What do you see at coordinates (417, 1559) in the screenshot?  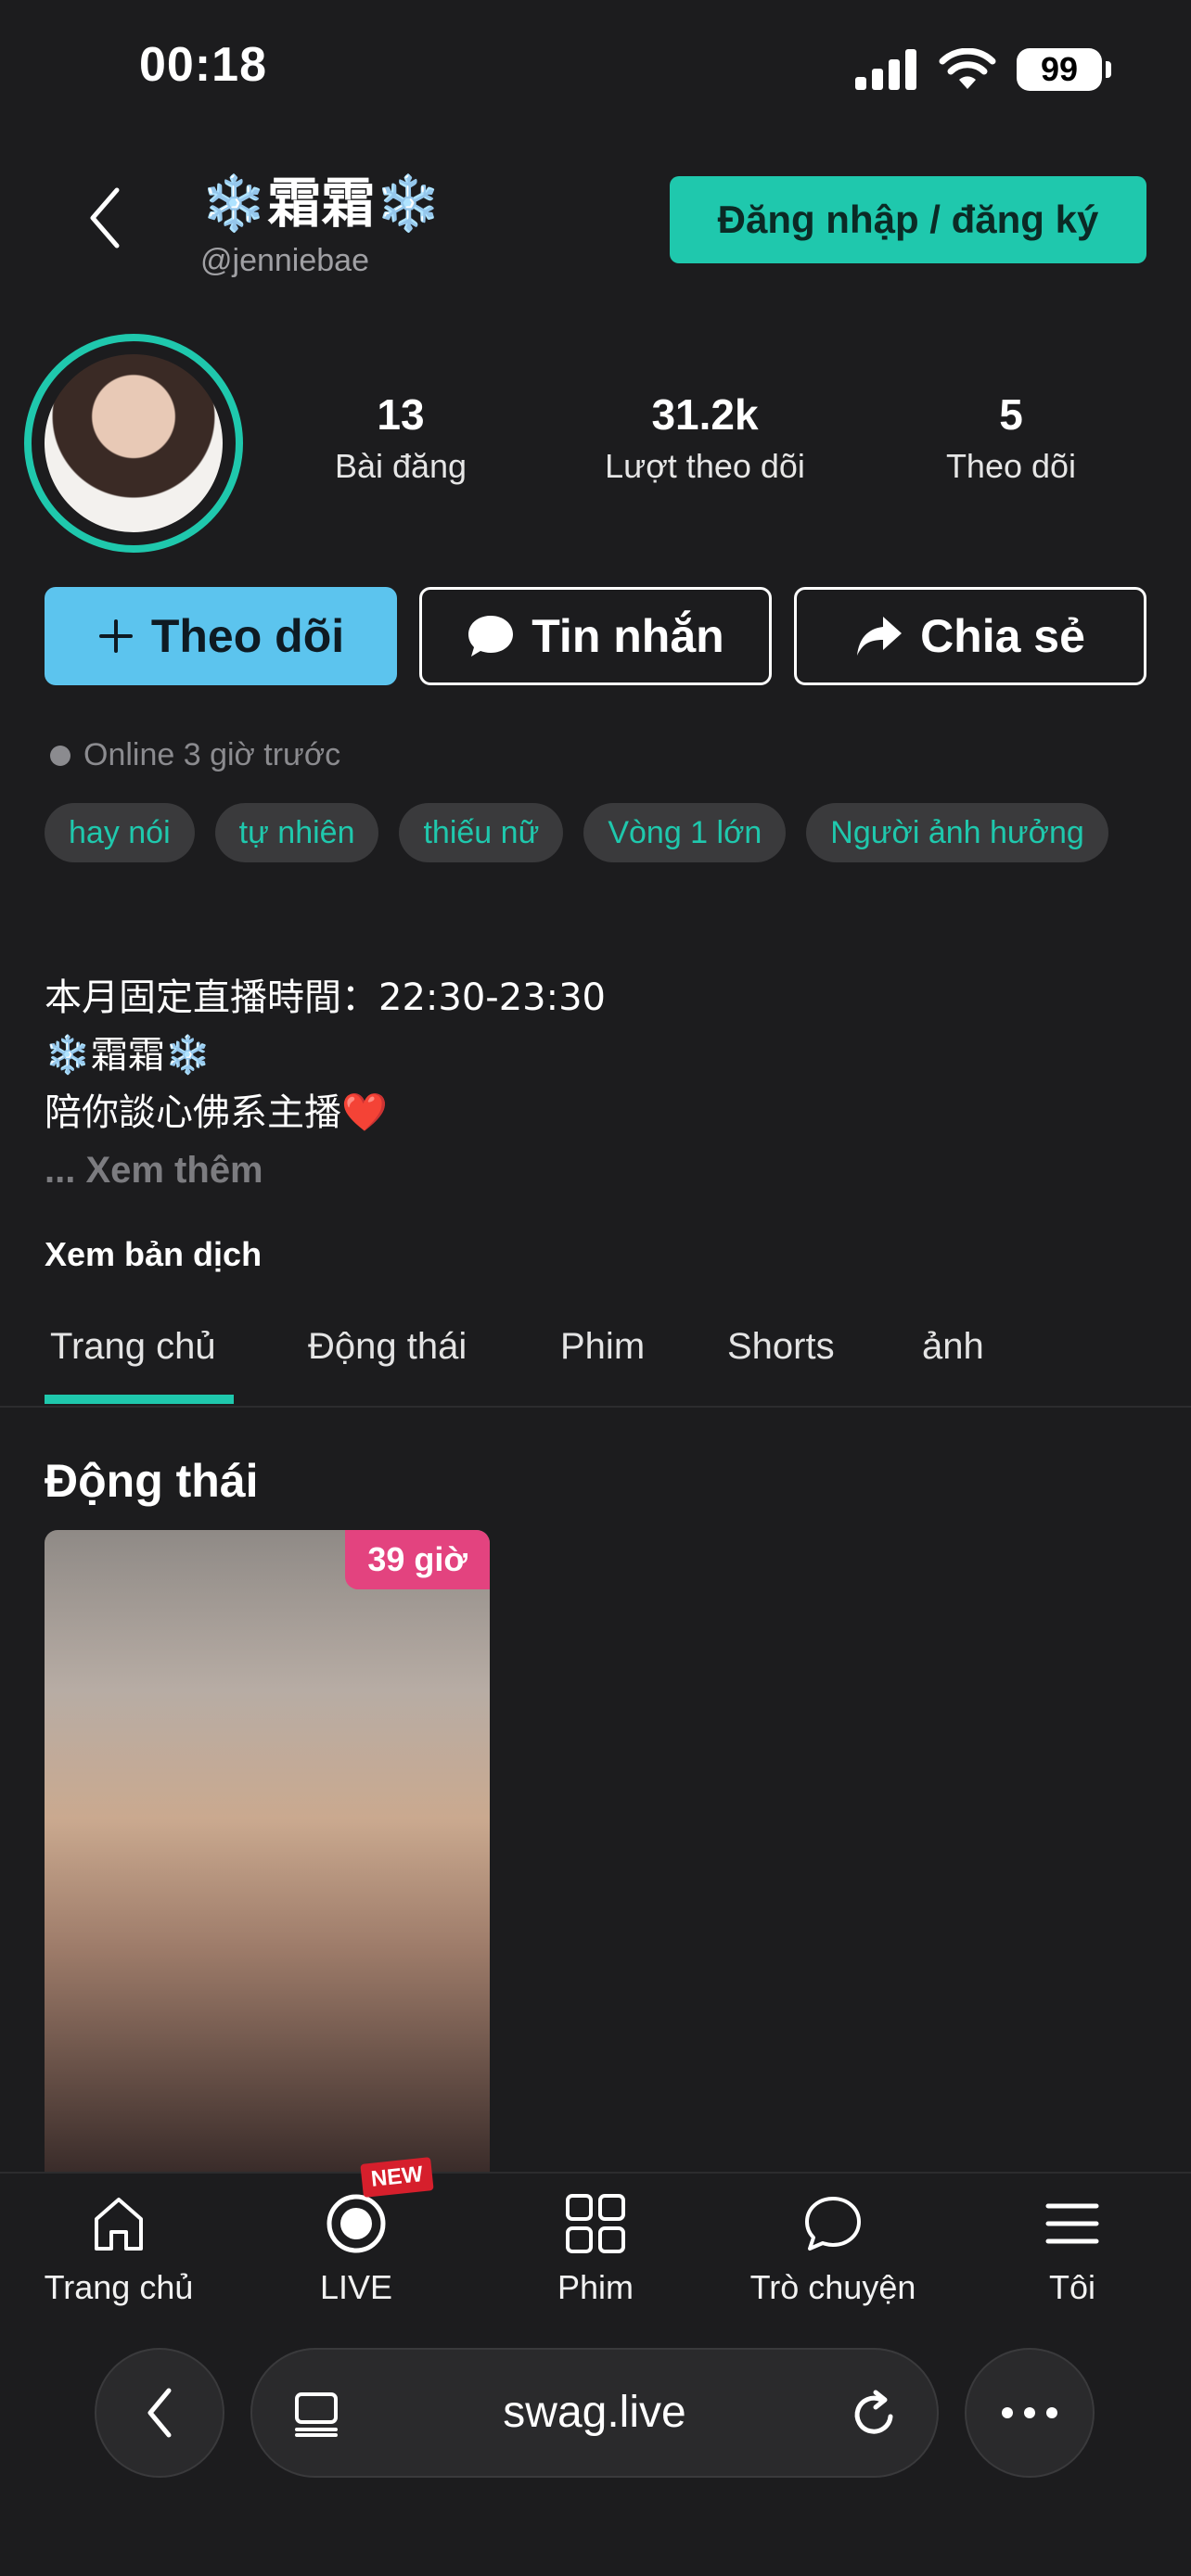 I see `time-badge: 39 giờ` at bounding box center [417, 1559].